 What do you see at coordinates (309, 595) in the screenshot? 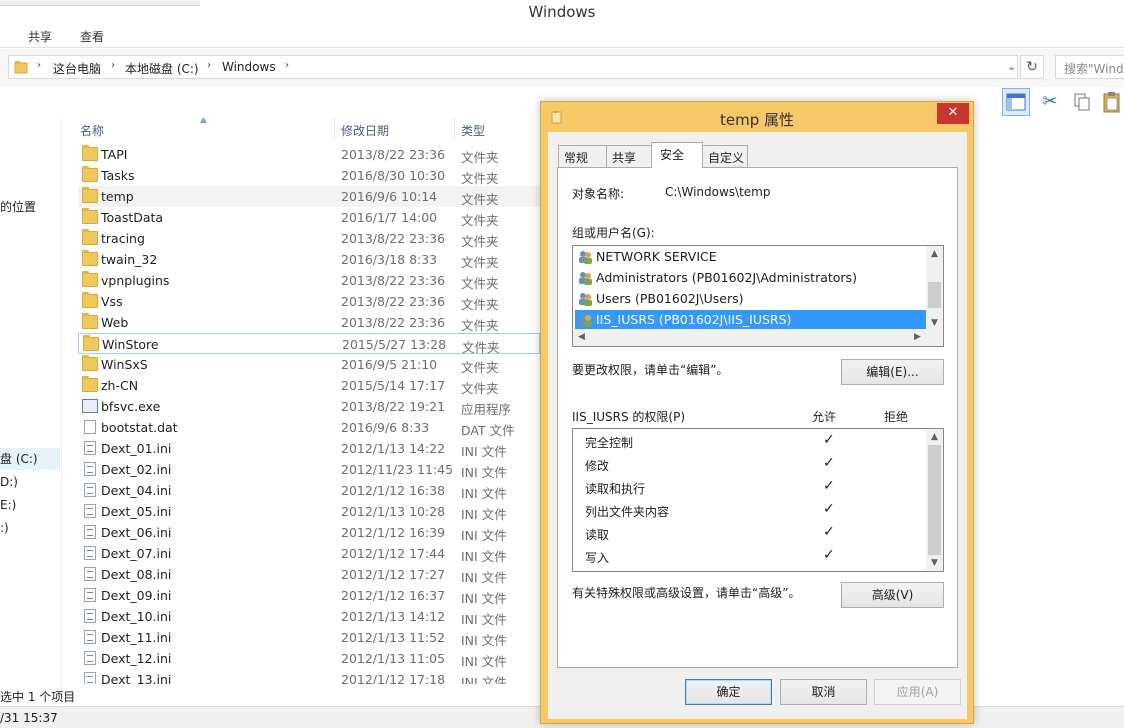
I see `file-row: Dext_09.ini 2012/1/12 16:37 INI 文件` at bounding box center [309, 595].